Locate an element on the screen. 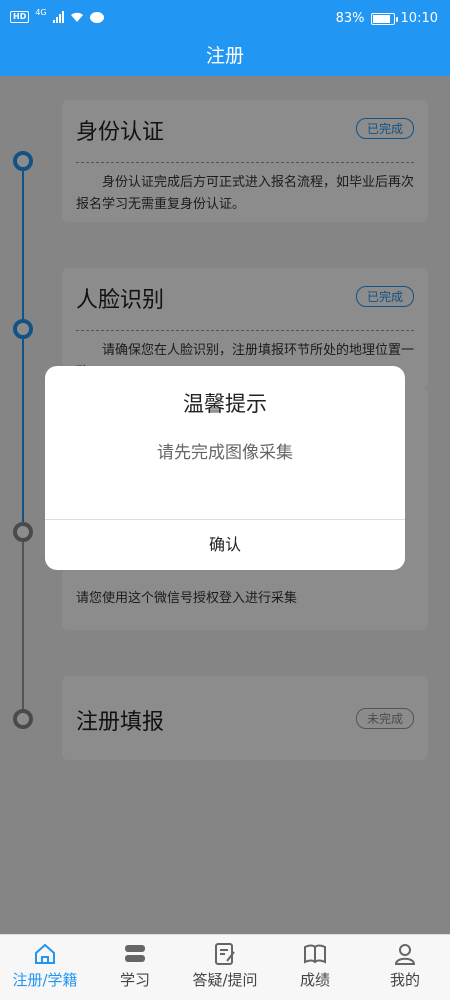  dialog-message: 请先完成图像采集 is located at coordinates (225, 453).